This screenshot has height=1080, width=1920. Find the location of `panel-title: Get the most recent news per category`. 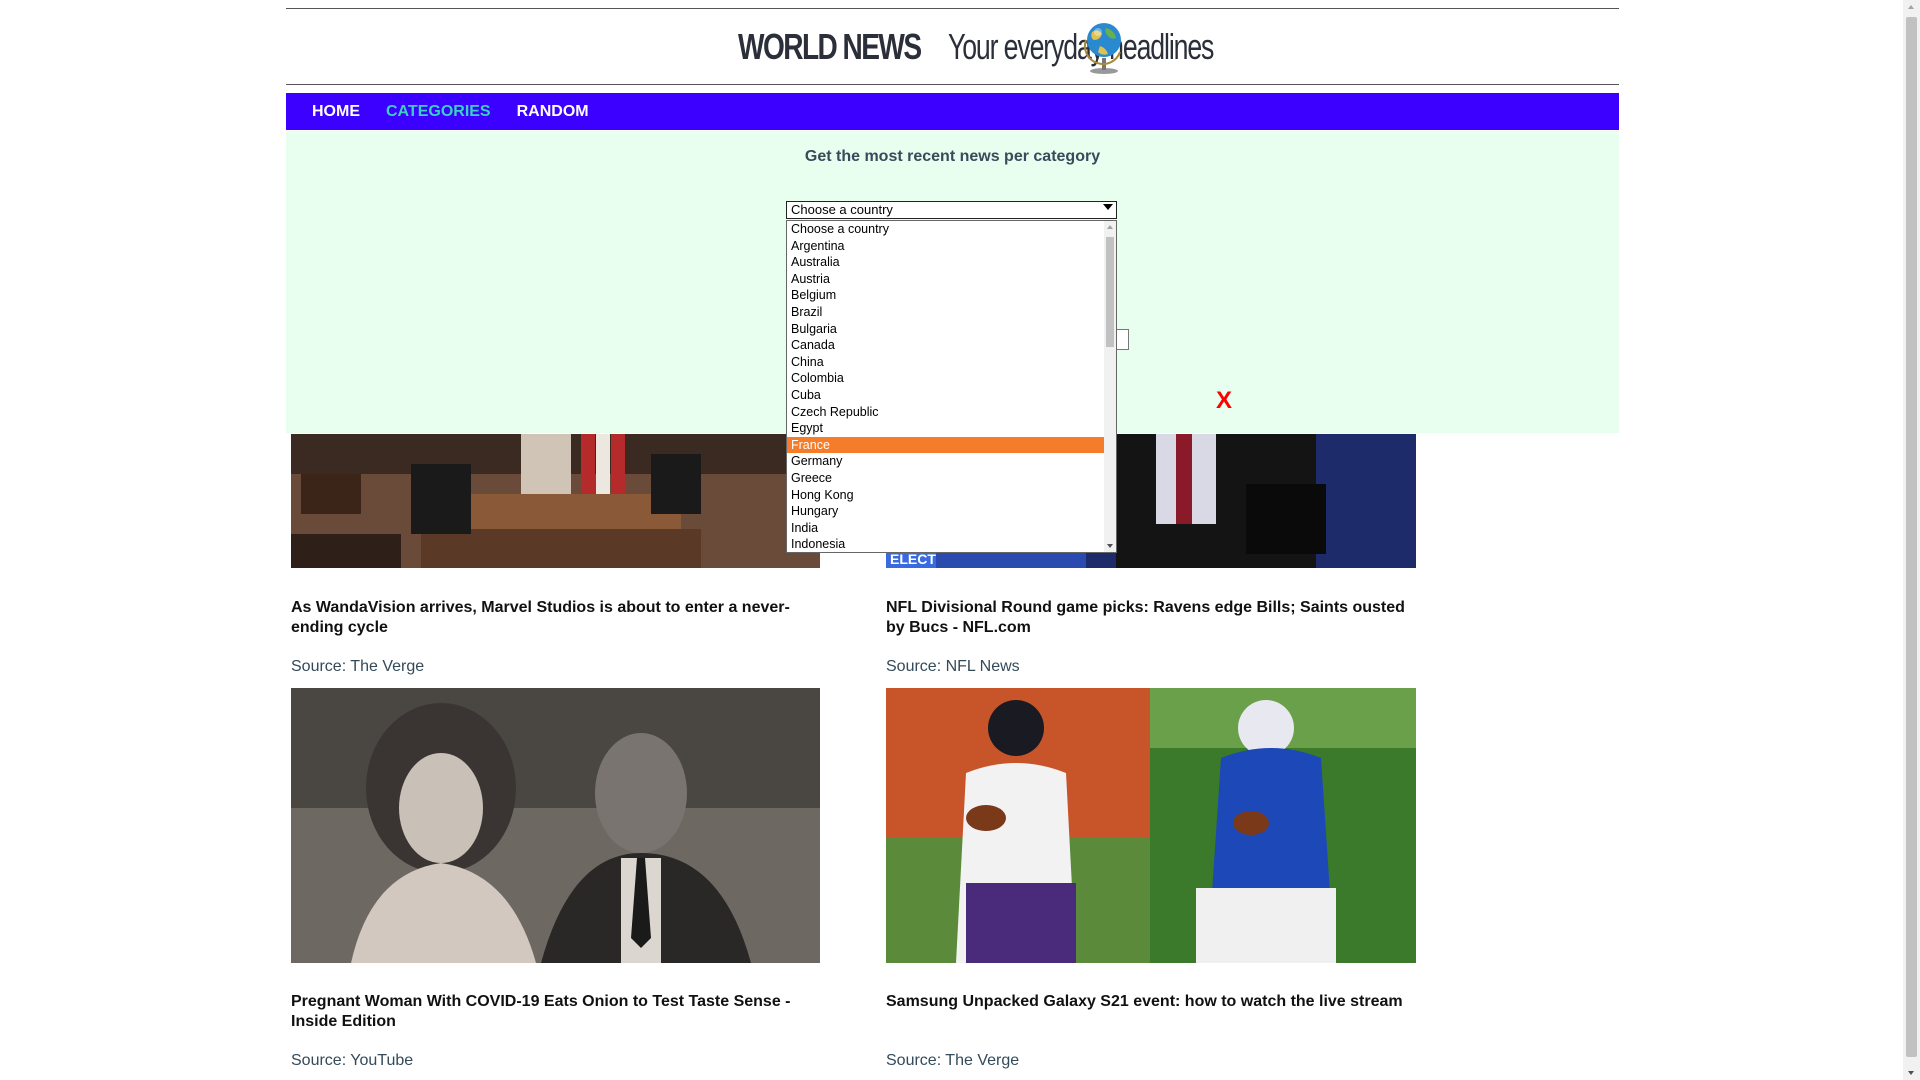

panel-title: Get the most recent news per category is located at coordinates (952, 156).